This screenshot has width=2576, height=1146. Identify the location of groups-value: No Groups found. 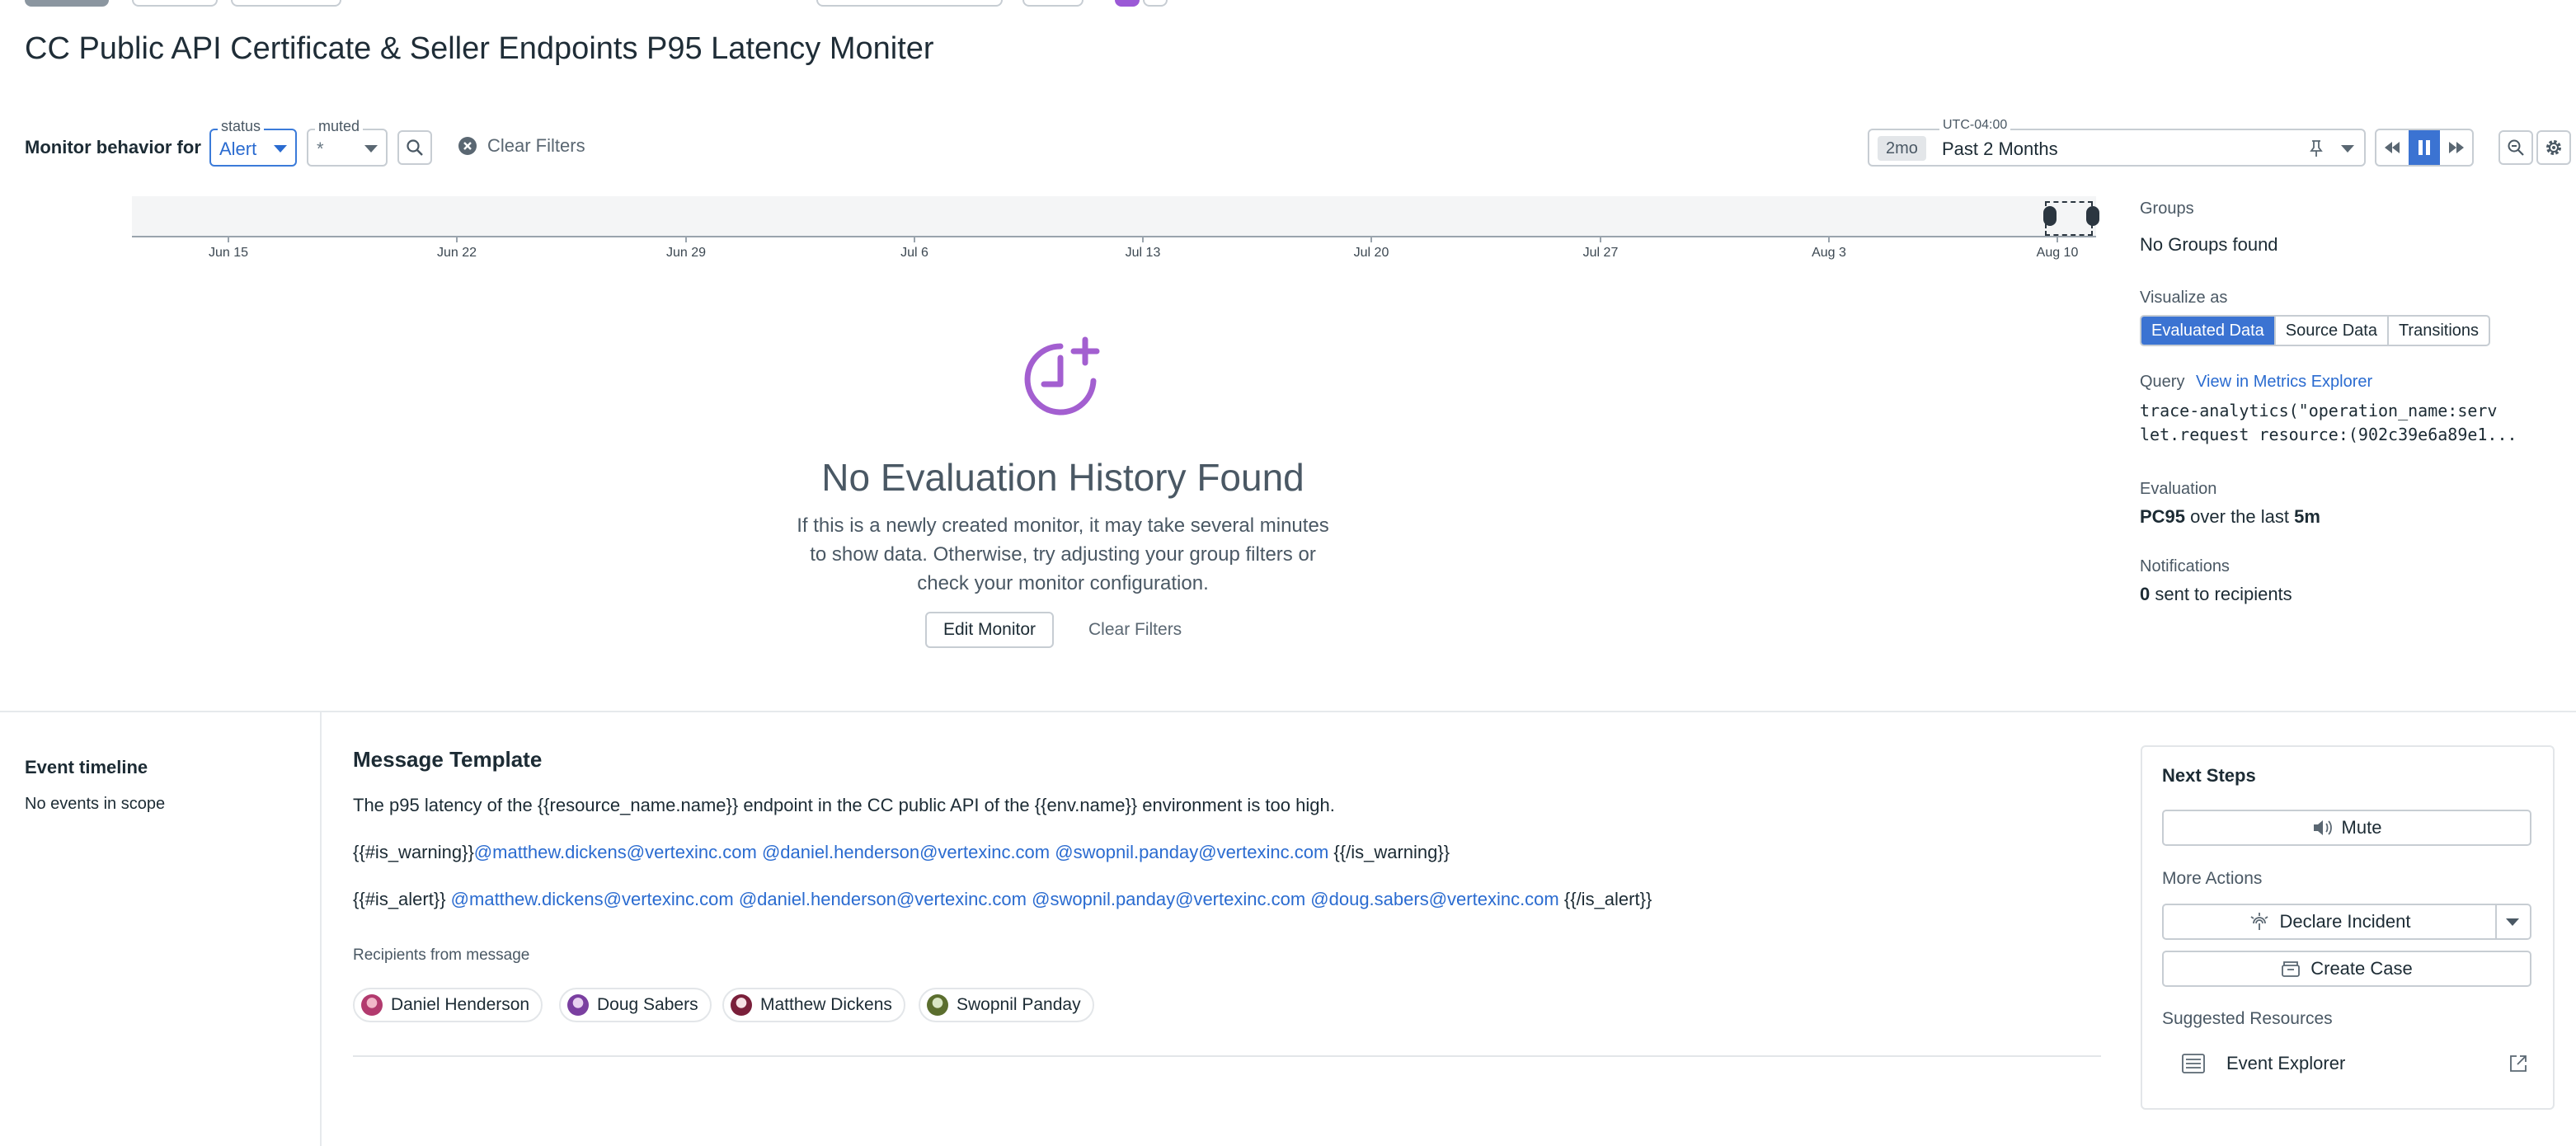
(2209, 244).